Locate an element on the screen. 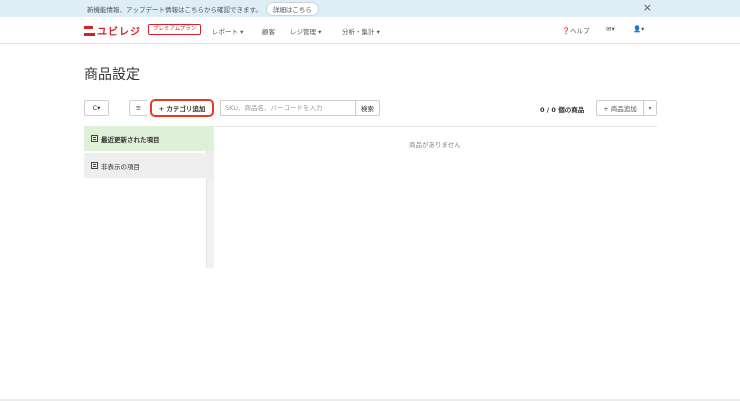 The image size is (740, 401). nav-customers: 顧客 is located at coordinates (268, 31).